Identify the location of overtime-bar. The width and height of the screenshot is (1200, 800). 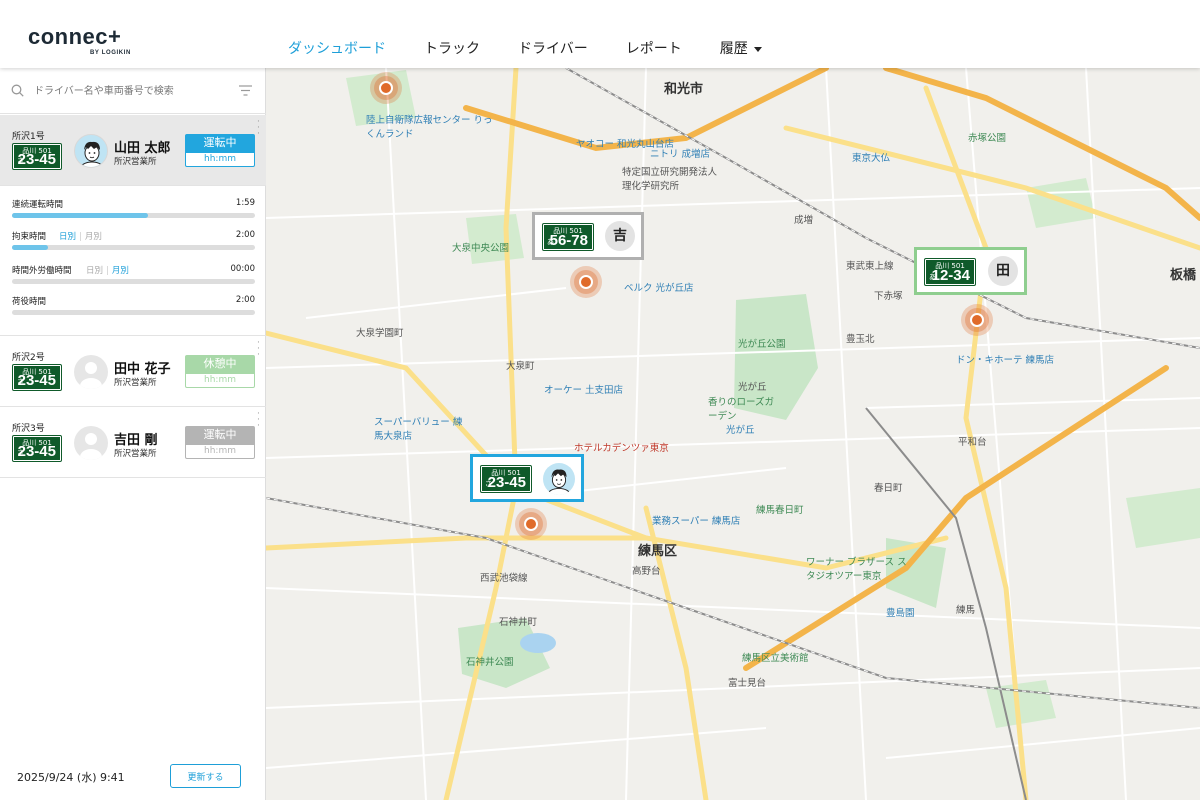
(133, 281).